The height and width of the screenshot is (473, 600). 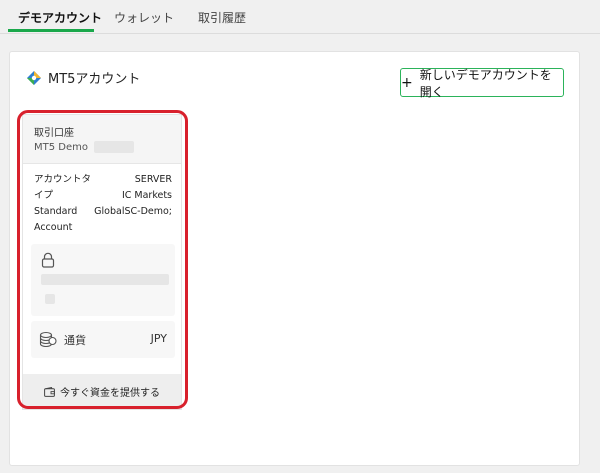 What do you see at coordinates (222, 17) in the screenshot?
I see `tab-trade-history: 取引履歴` at bounding box center [222, 17].